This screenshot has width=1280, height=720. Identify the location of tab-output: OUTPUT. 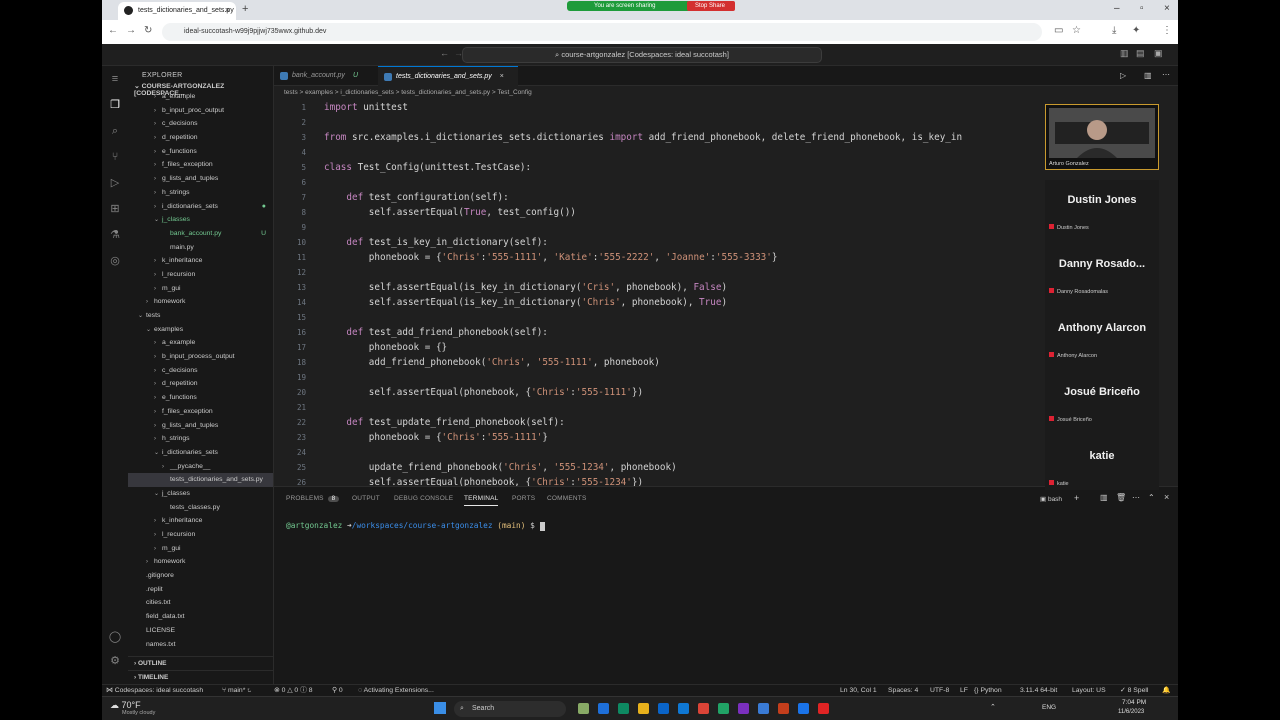
(366, 498).